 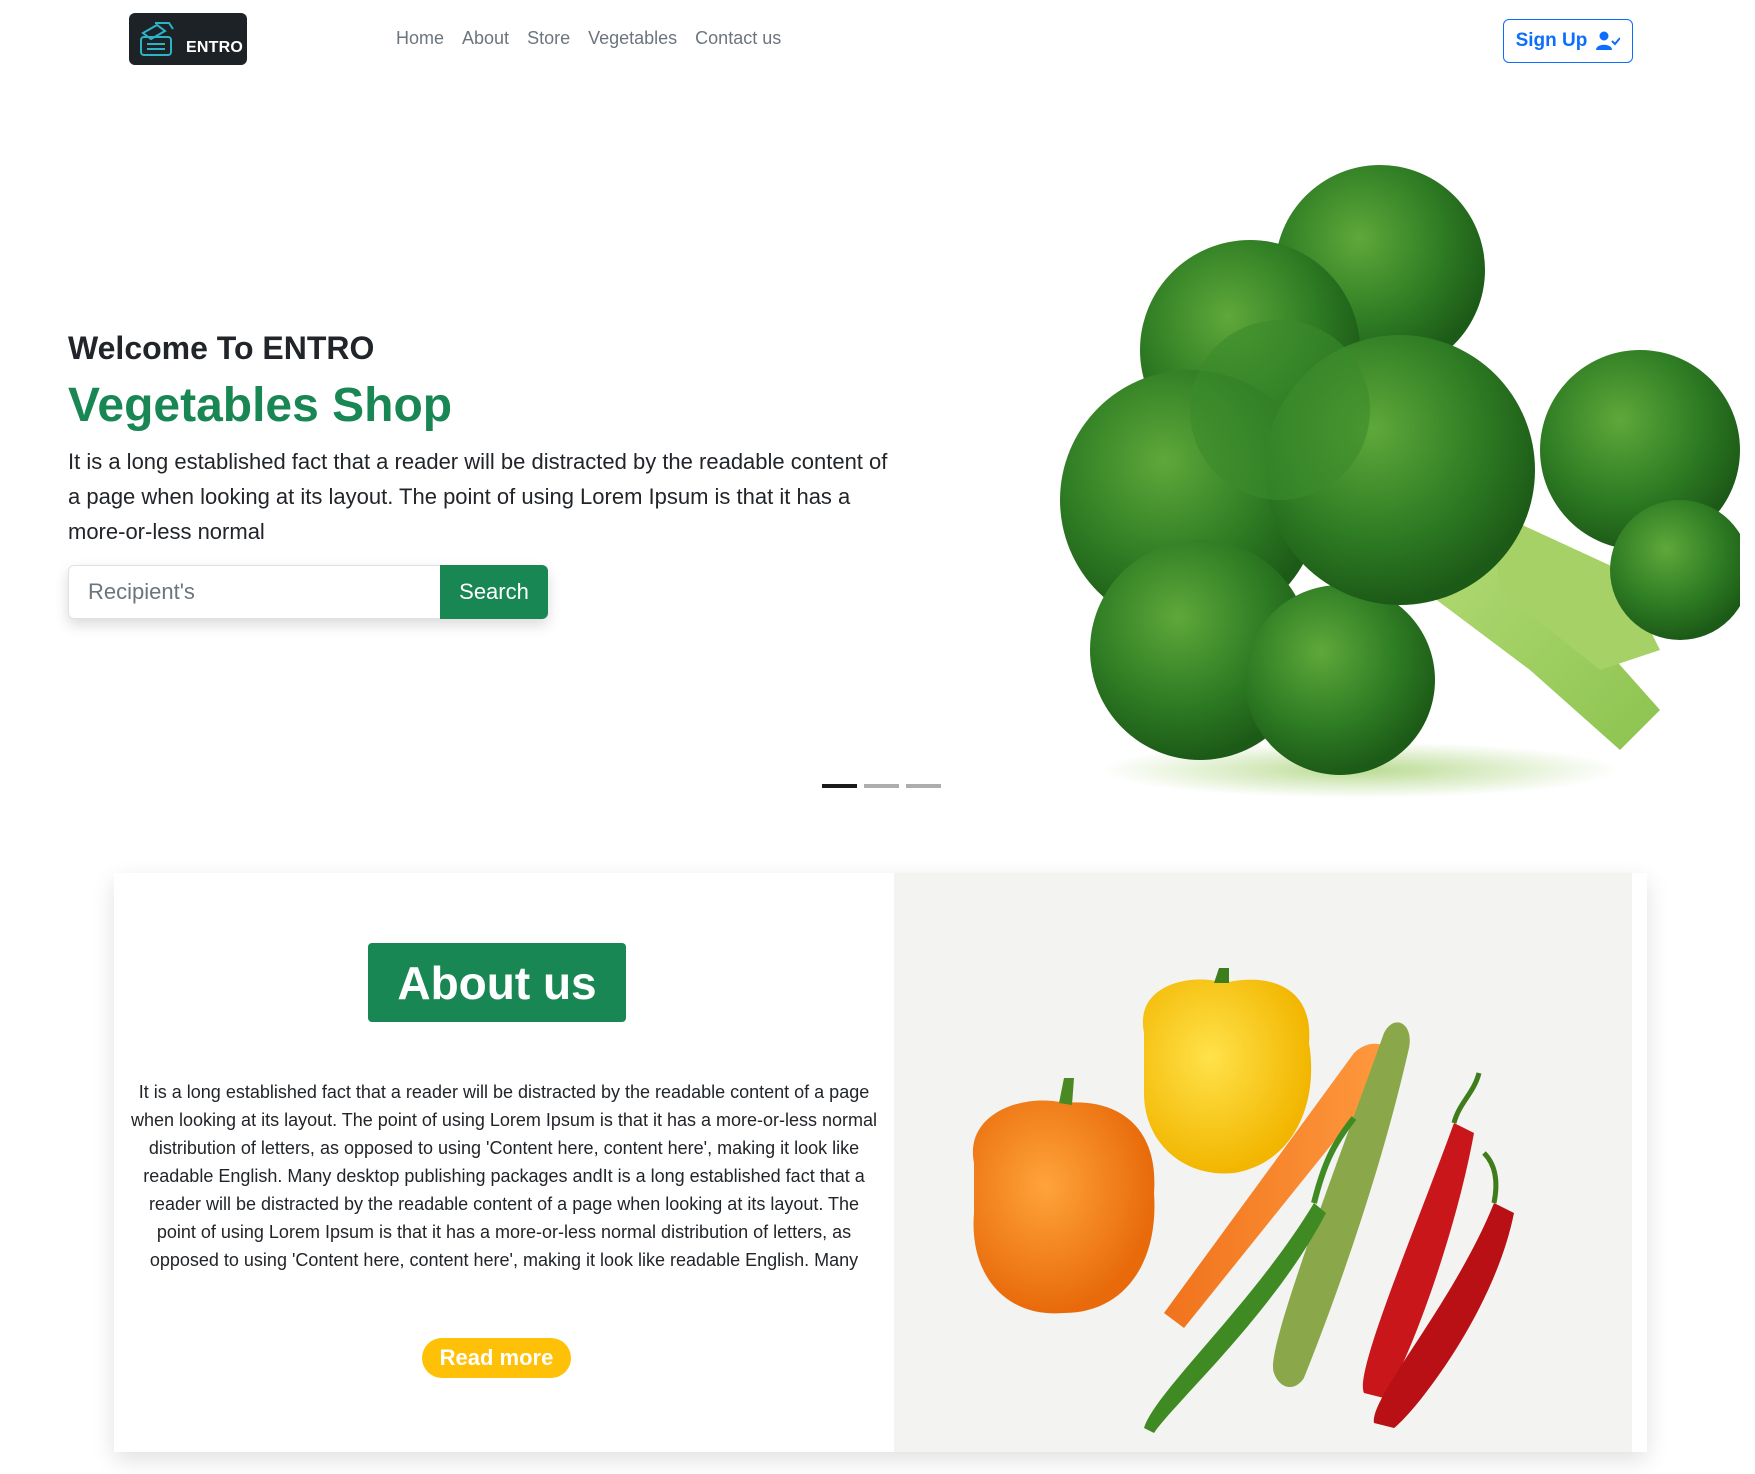 I want to click on hero-welcome: Welcome To ENTRO, so click(x=221, y=348).